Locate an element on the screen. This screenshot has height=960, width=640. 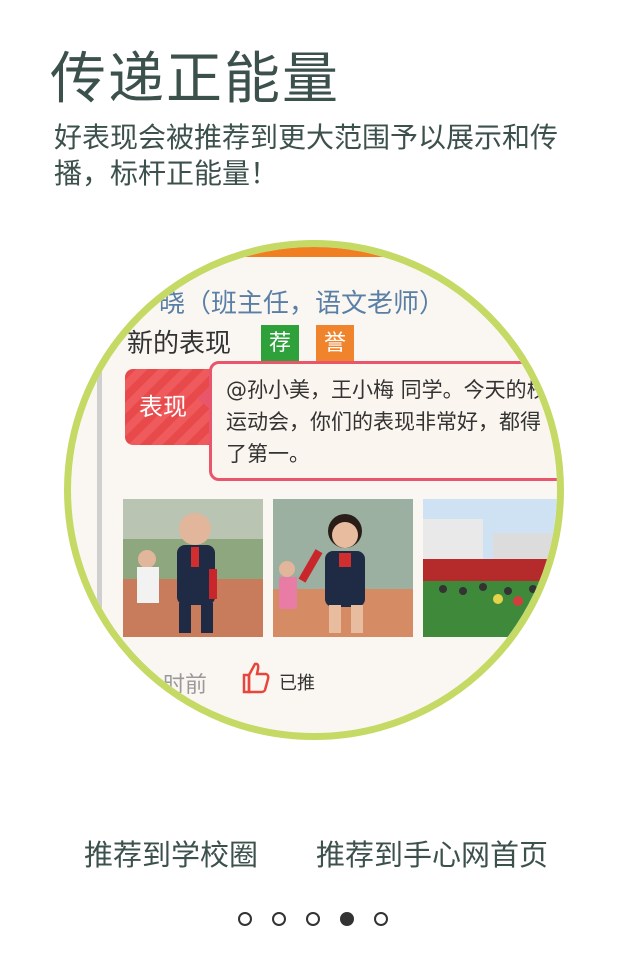
recommend-homepage-link: 推荐到手心网首页 is located at coordinates (432, 853).